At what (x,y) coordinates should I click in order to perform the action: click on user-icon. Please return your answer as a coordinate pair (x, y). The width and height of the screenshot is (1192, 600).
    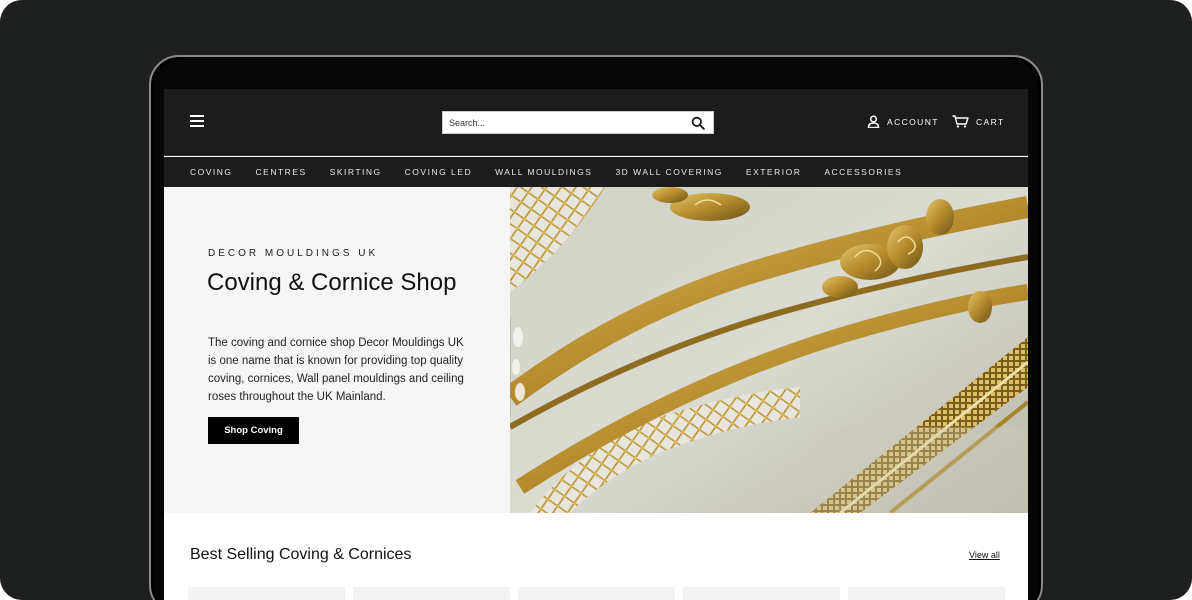
    Looking at the image, I should click on (873, 121).